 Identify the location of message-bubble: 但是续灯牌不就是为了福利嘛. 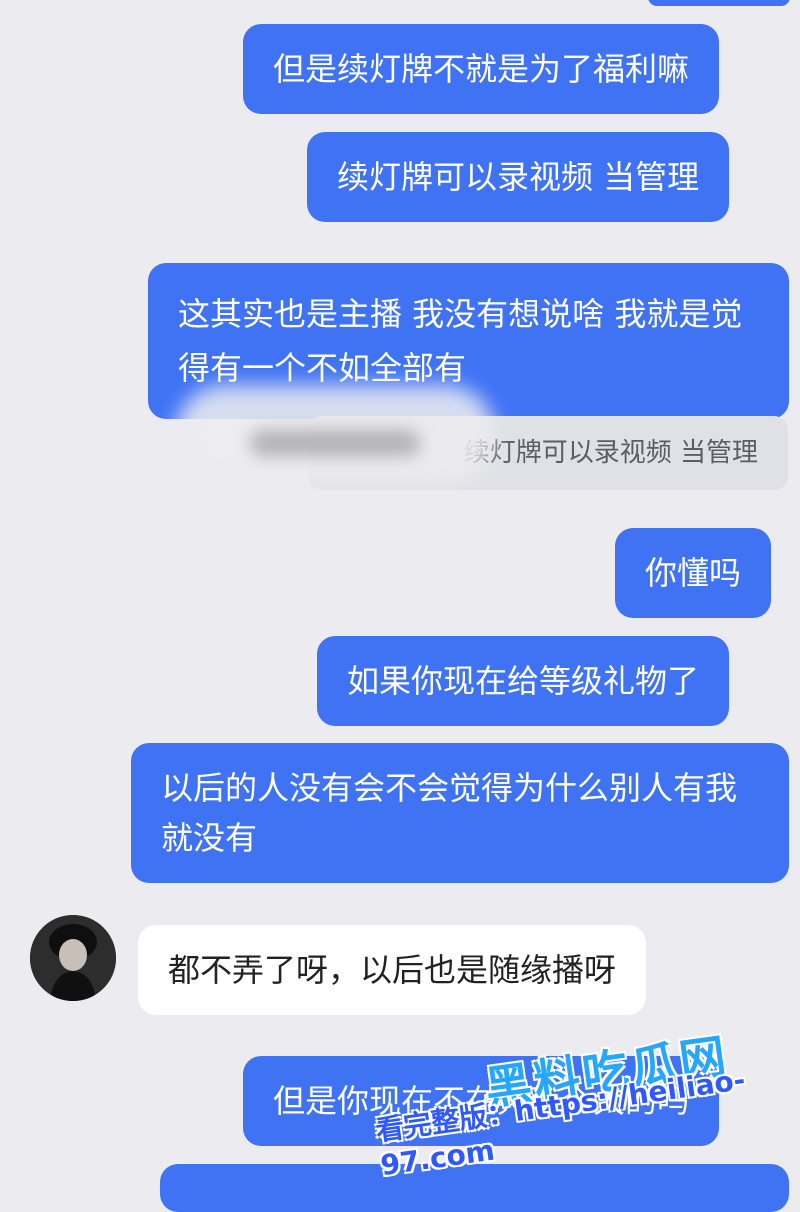
(481, 69).